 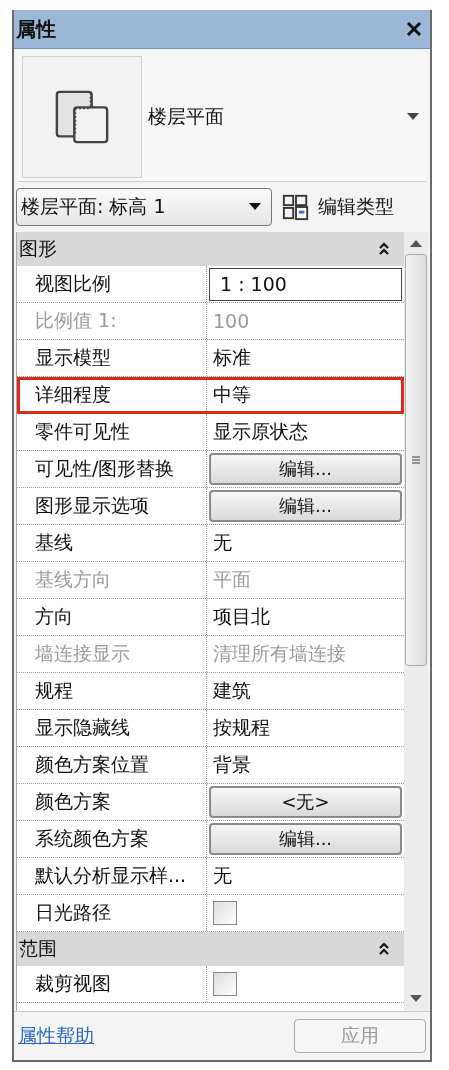 What do you see at coordinates (112, 984) in the screenshot?
I see `property-label: 裁剪视图` at bounding box center [112, 984].